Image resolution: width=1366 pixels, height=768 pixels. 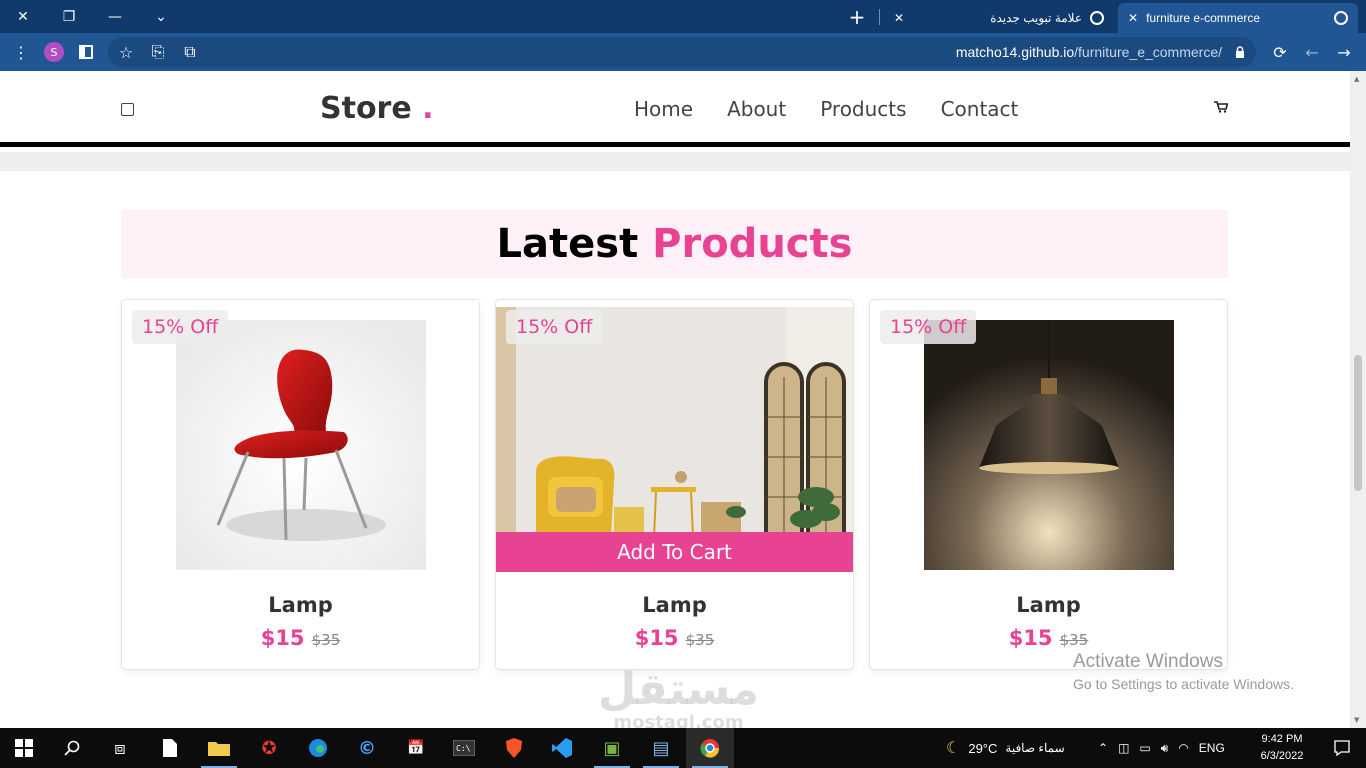 I want to click on app-red-icon: ✪, so click(x=269, y=748).